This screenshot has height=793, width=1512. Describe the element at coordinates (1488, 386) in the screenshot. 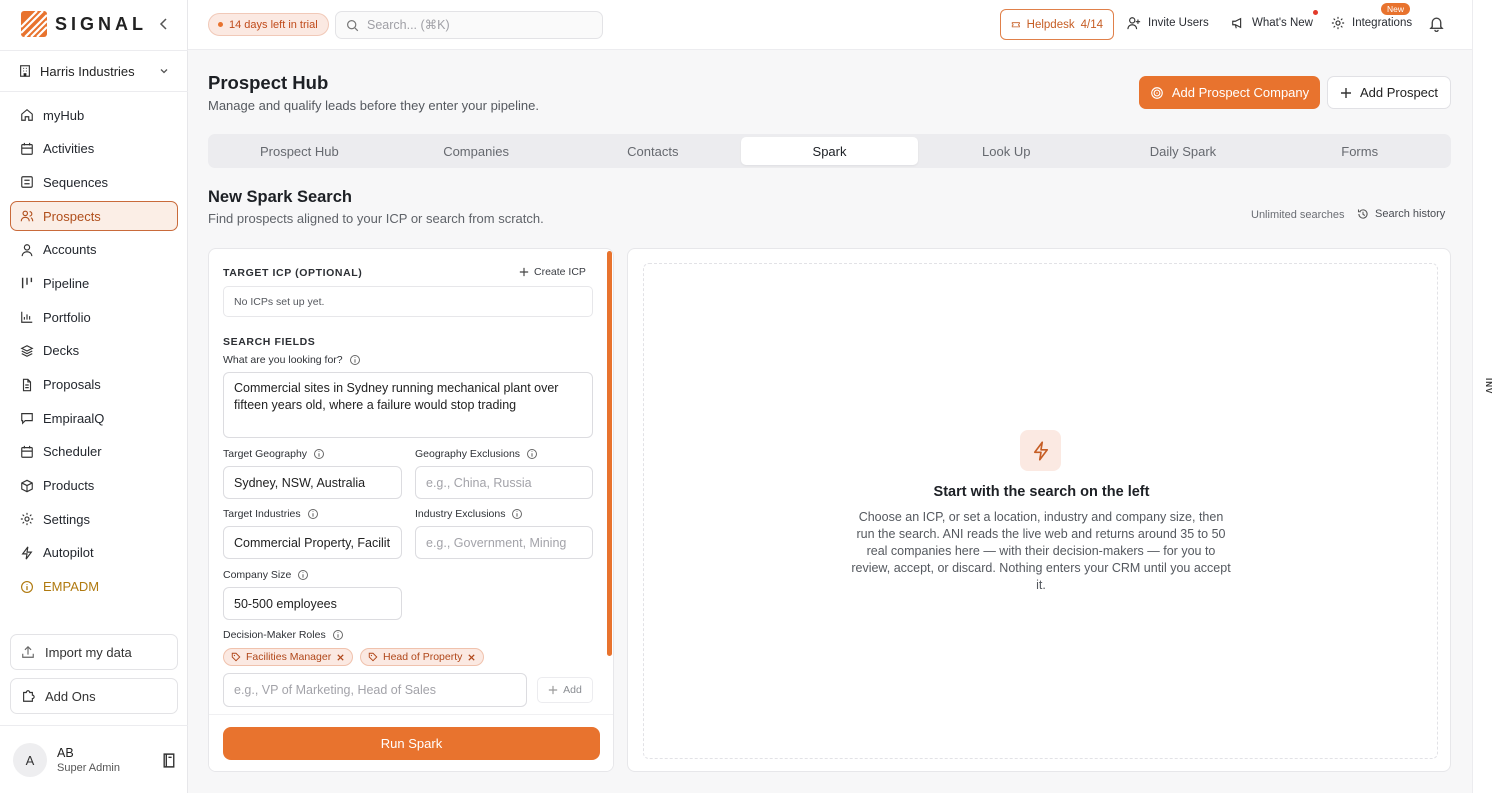

I see `side-tab: INV` at that location.